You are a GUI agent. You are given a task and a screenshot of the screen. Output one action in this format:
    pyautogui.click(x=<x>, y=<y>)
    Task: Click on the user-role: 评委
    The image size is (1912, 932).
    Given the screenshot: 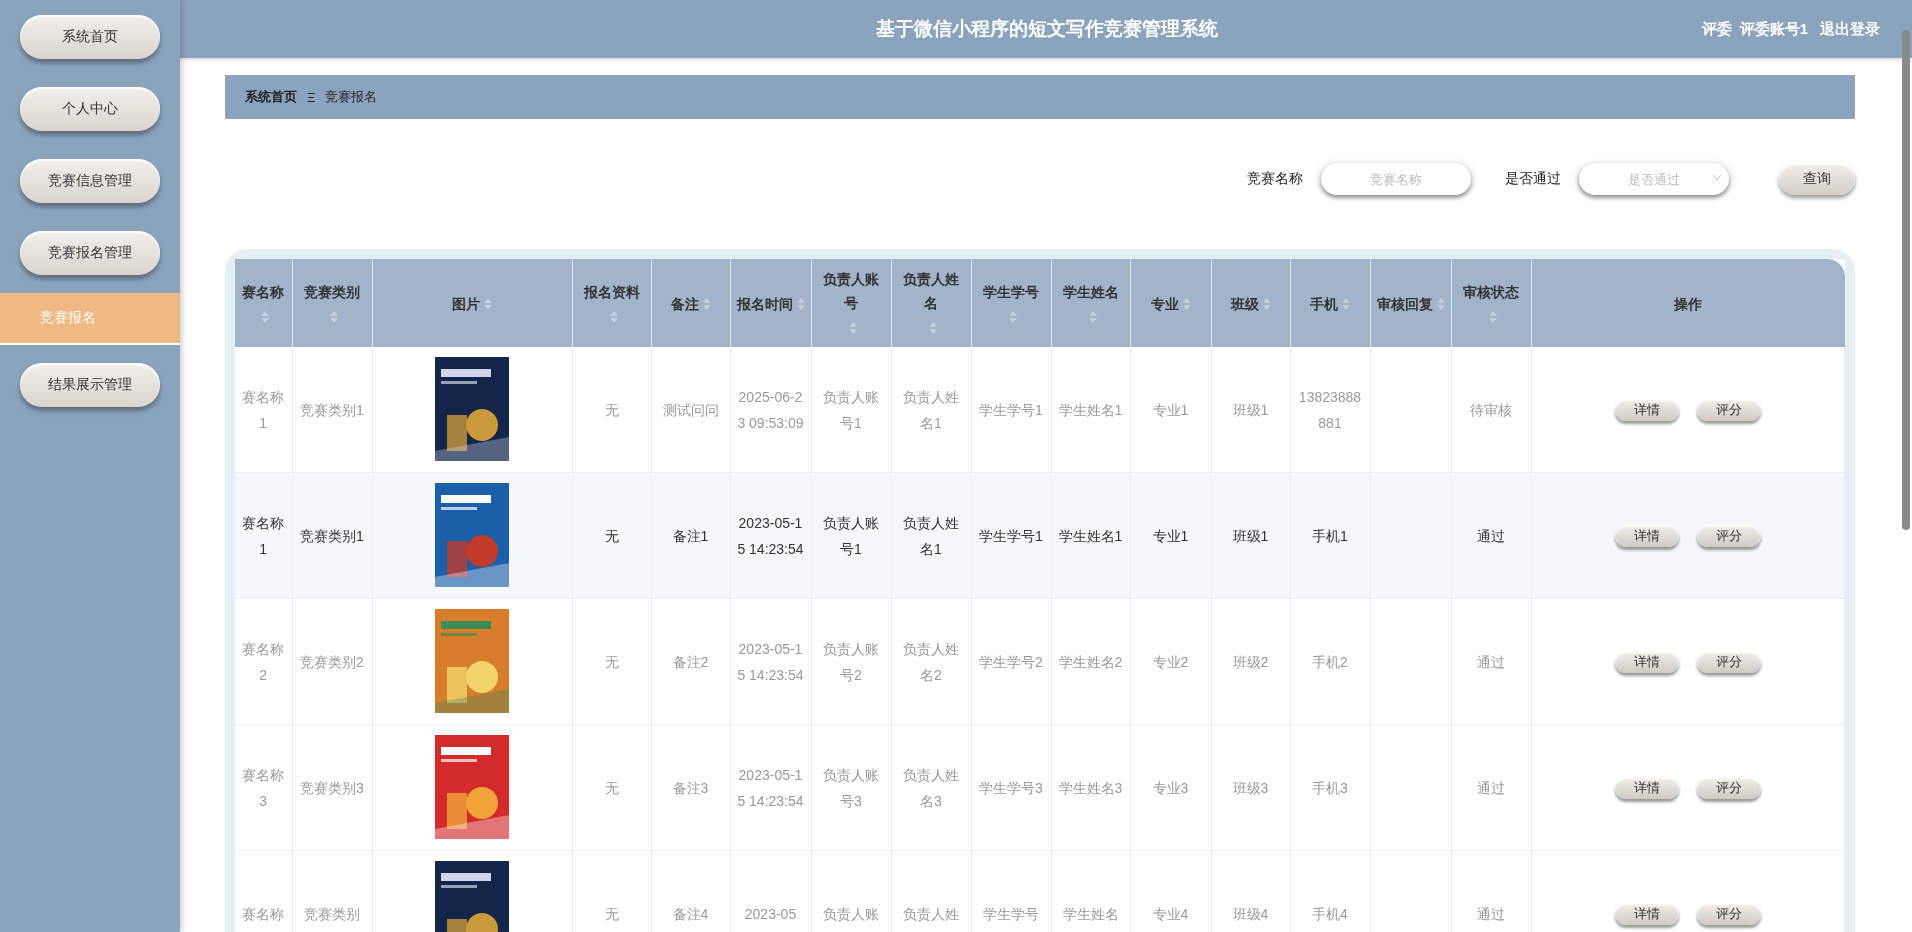 What is the action you would take?
    pyautogui.click(x=1716, y=29)
    